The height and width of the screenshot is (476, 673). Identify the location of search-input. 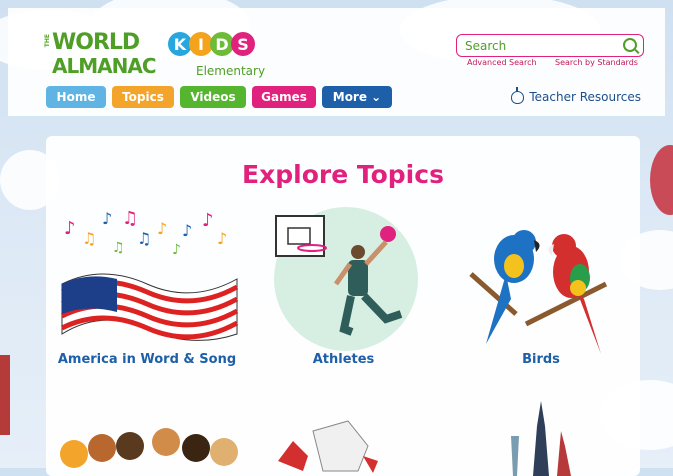
(536, 46).